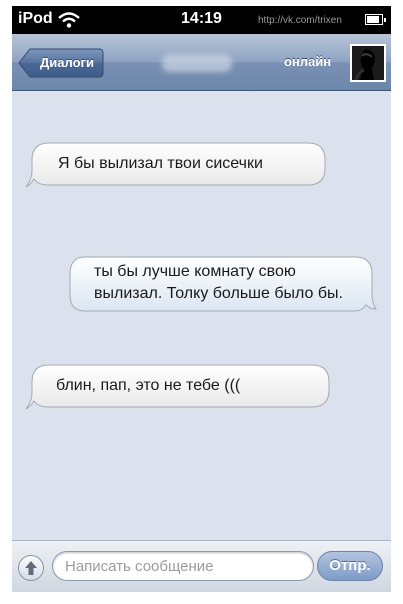  Describe the element at coordinates (183, 566) in the screenshot. I see `message-input` at that location.